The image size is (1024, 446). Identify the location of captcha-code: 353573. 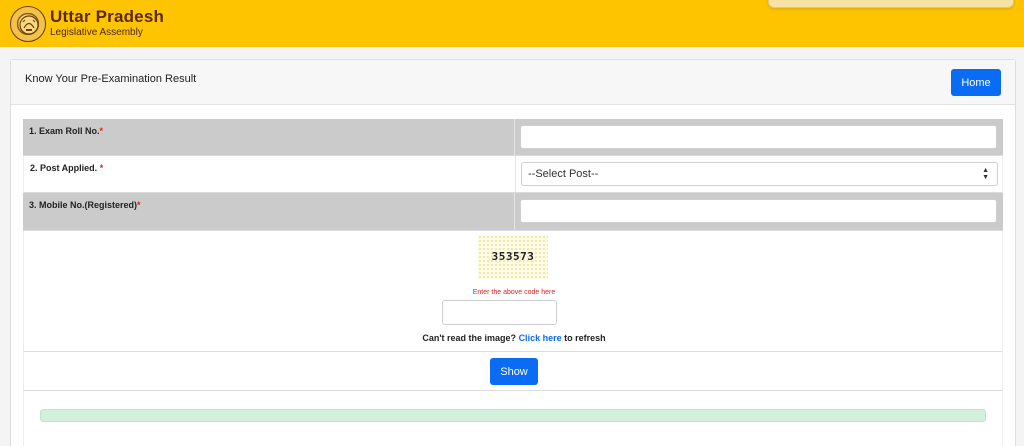
(513, 256).